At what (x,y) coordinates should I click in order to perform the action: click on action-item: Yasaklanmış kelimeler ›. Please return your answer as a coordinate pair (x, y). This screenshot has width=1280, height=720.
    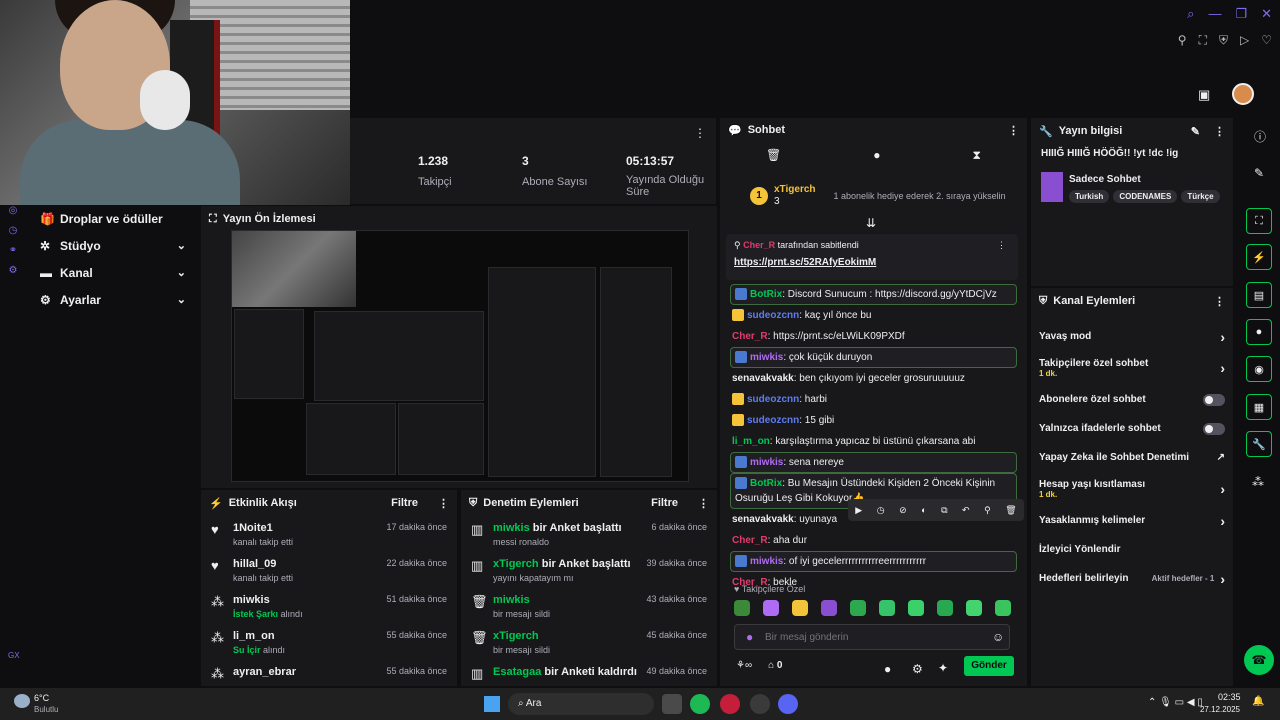
    Looking at the image, I should click on (1132, 520).